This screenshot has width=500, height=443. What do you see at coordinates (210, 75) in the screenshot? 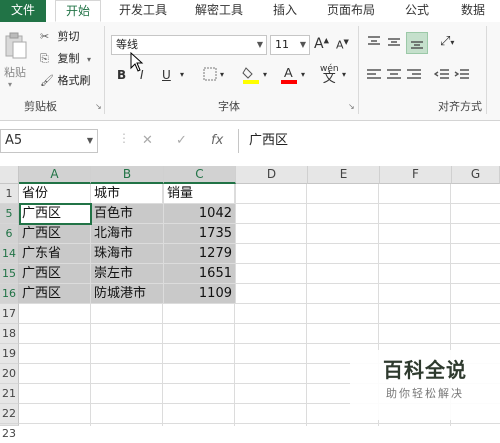
I see `border-button` at bounding box center [210, 75].